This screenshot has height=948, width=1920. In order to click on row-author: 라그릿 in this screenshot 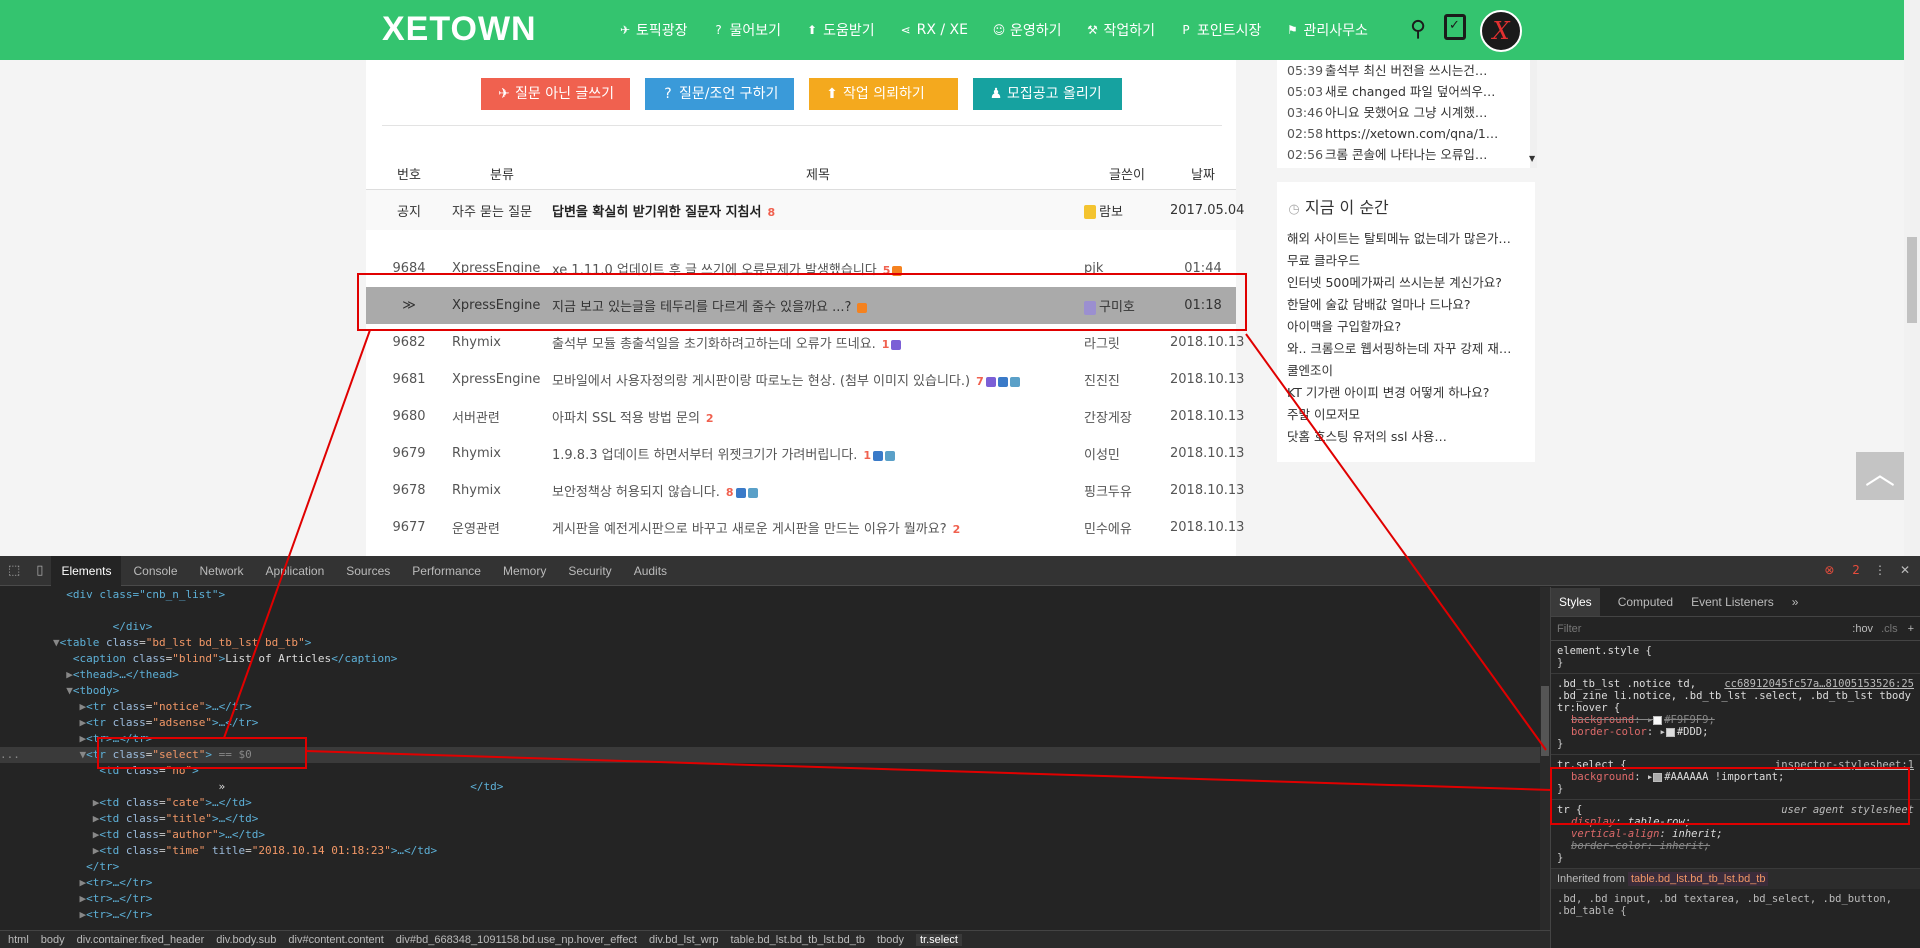, I will do `click(1127, 342)`.